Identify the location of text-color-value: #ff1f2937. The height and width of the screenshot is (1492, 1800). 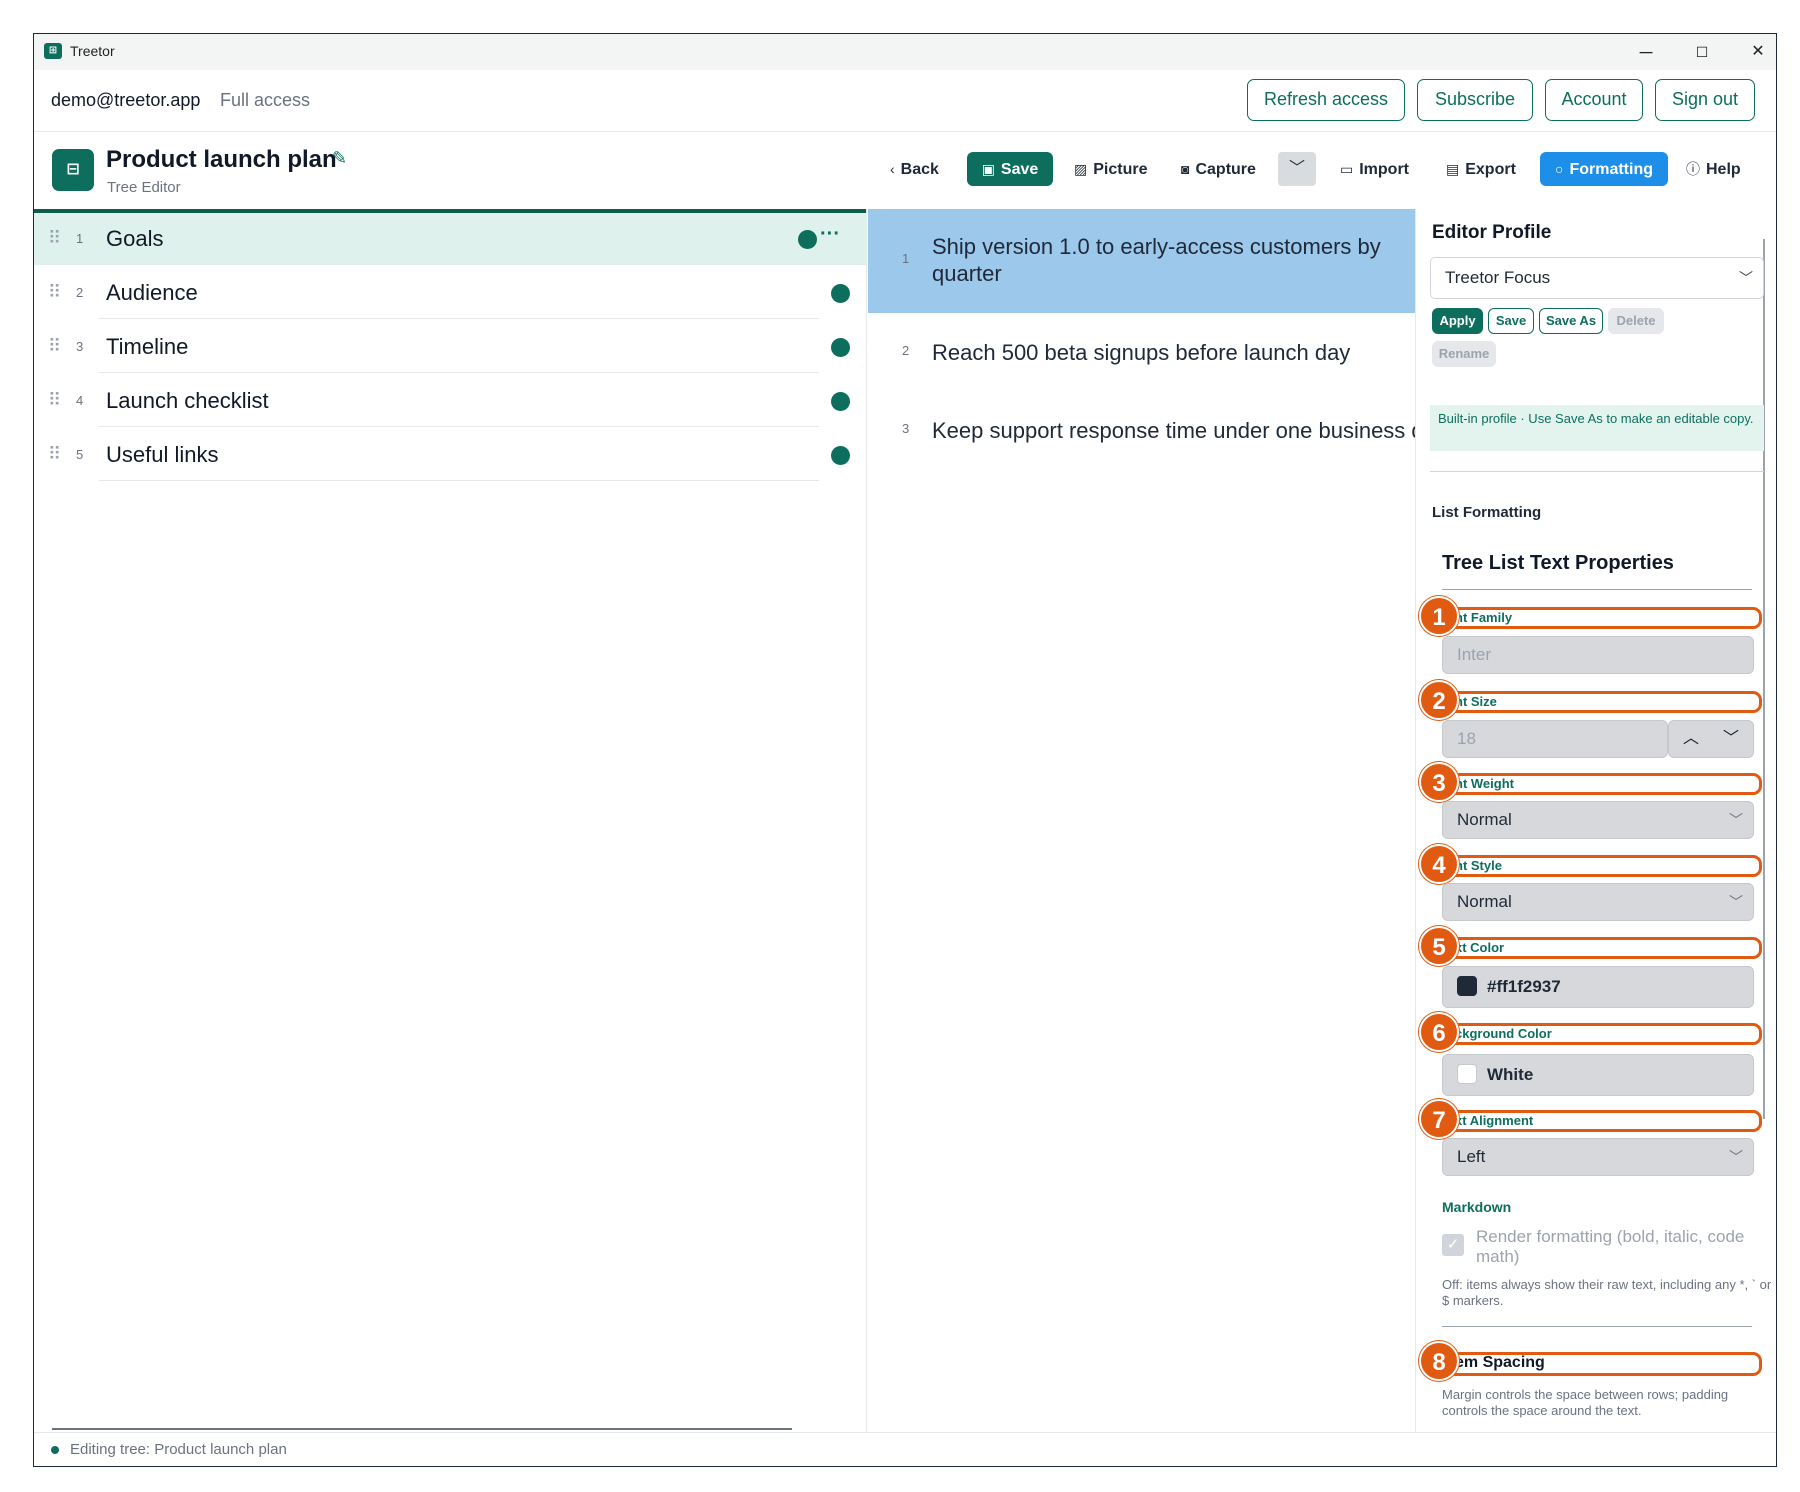
(1524, 986).